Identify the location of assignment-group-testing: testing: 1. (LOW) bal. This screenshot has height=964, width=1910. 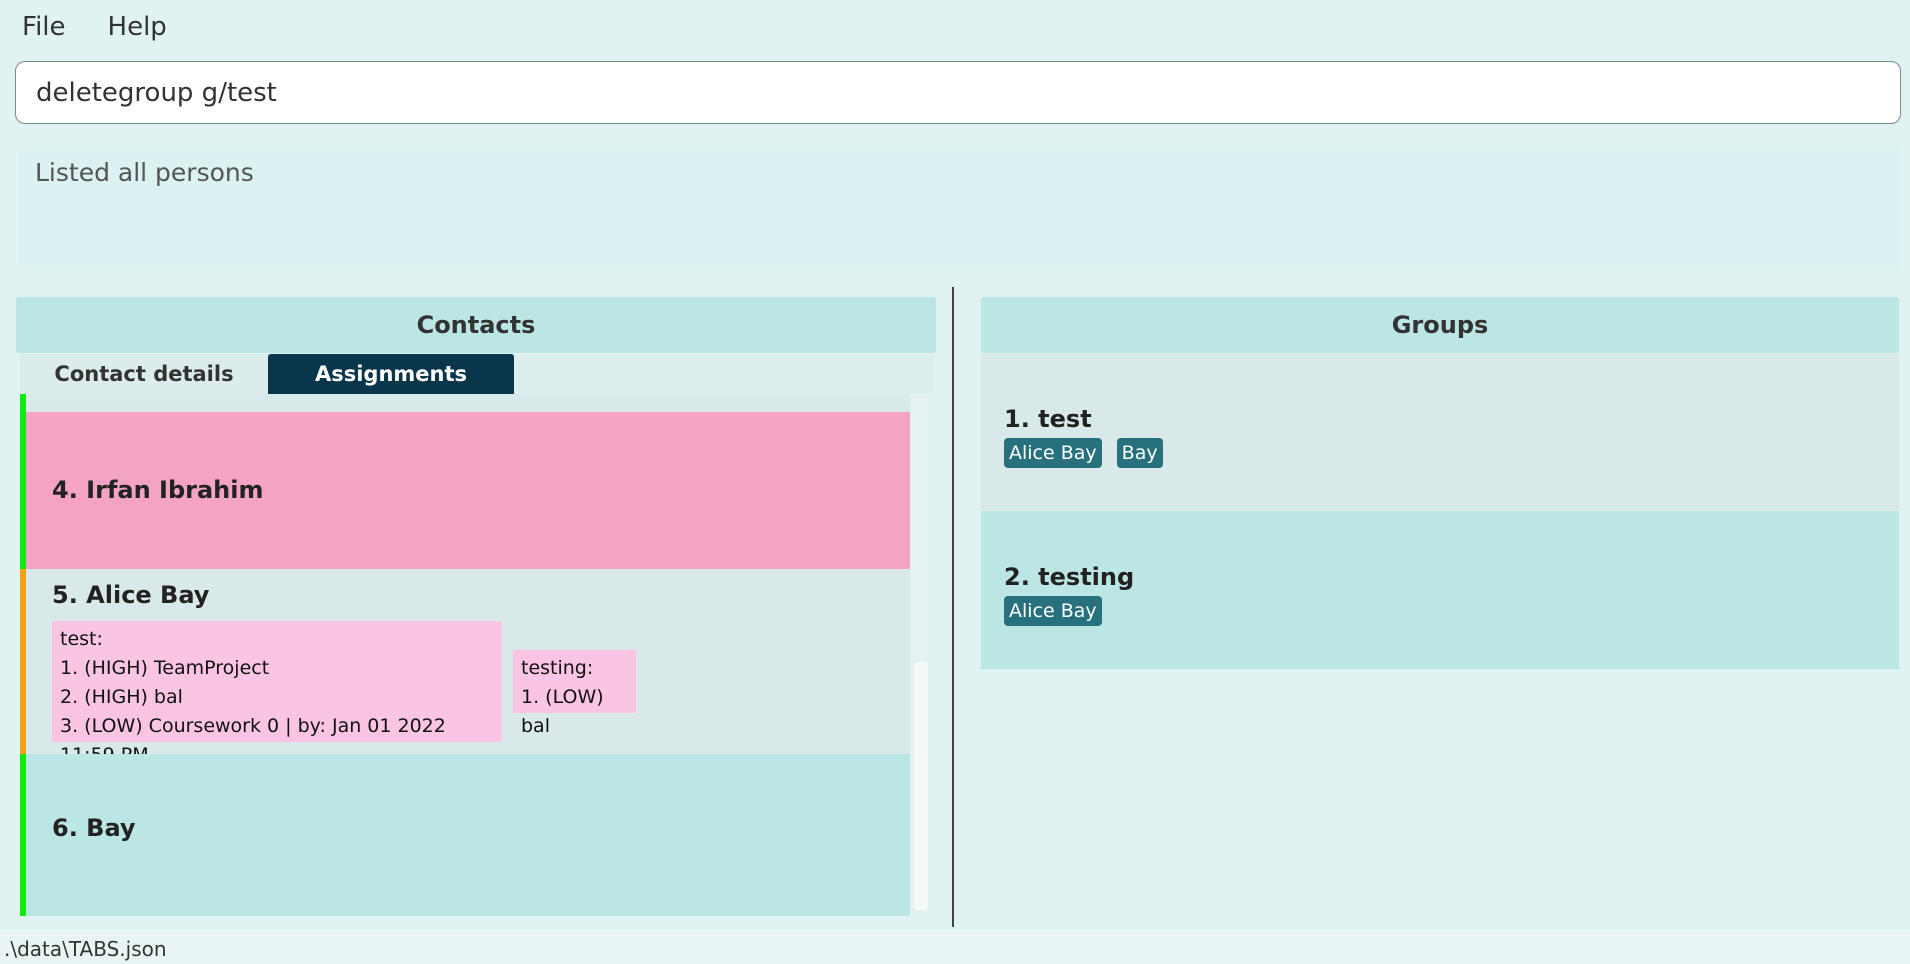
(574, 693).